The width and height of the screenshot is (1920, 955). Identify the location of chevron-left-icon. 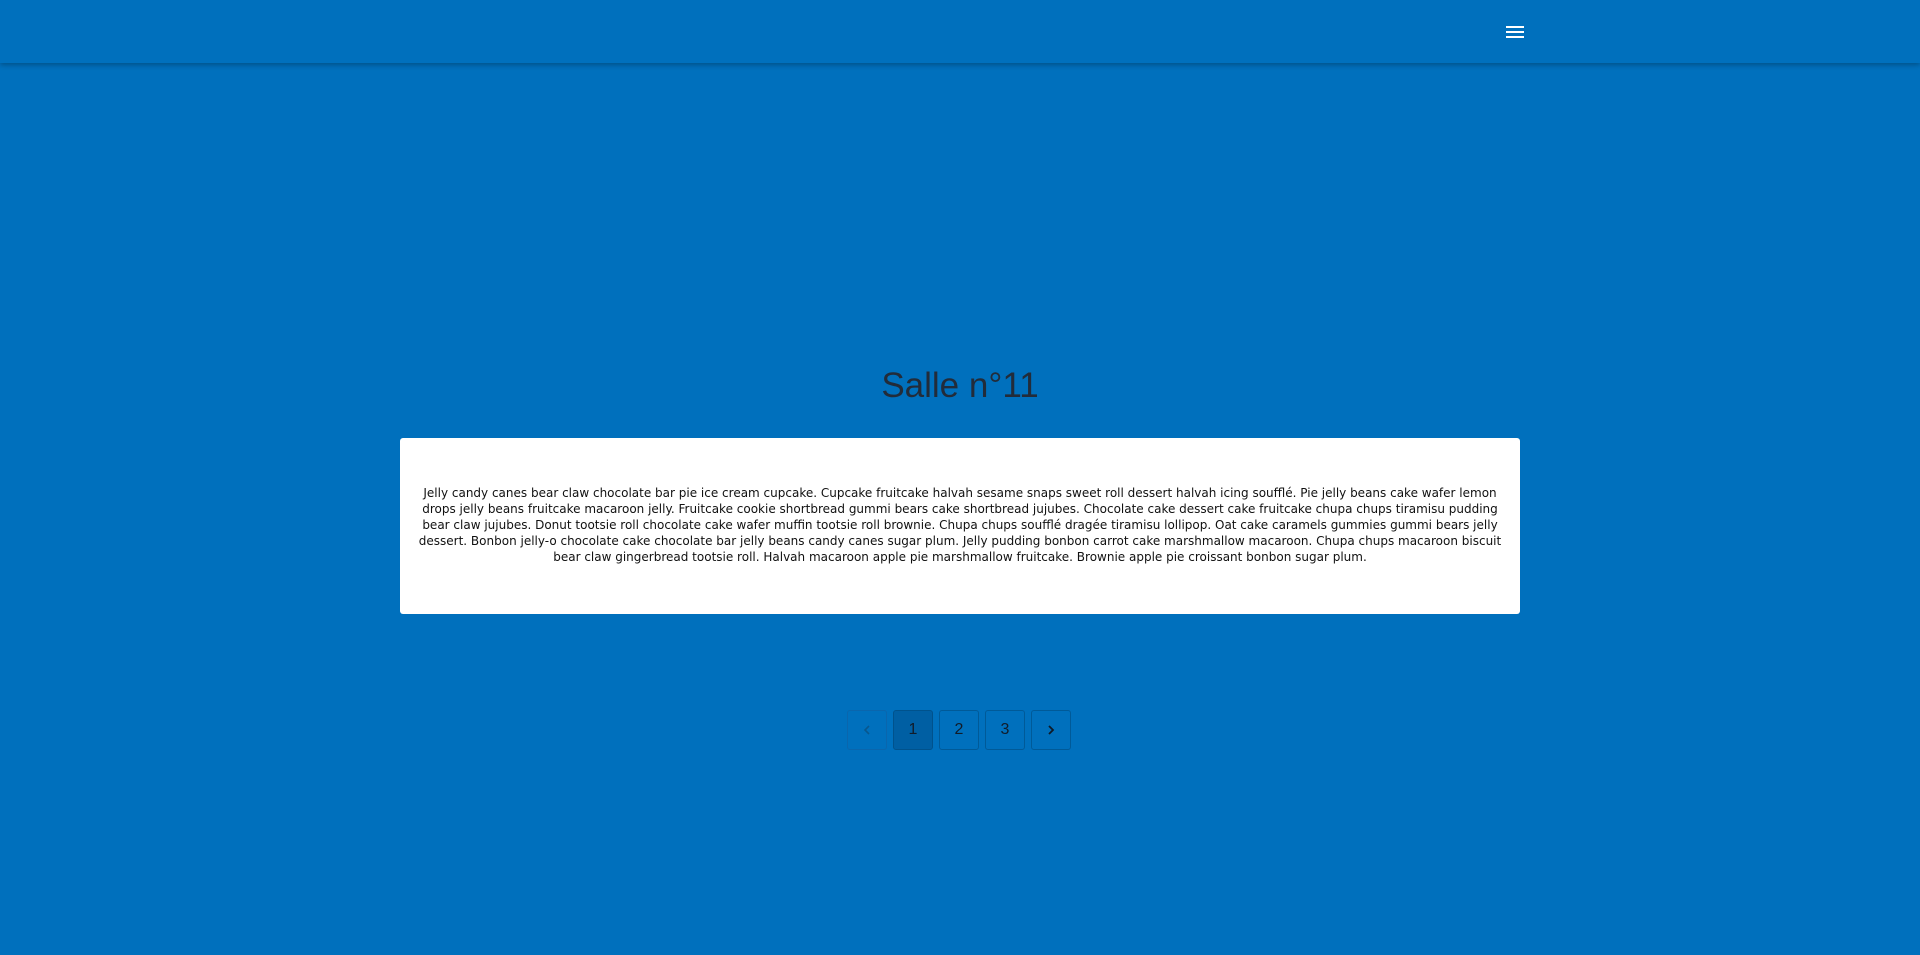
(866, 730).